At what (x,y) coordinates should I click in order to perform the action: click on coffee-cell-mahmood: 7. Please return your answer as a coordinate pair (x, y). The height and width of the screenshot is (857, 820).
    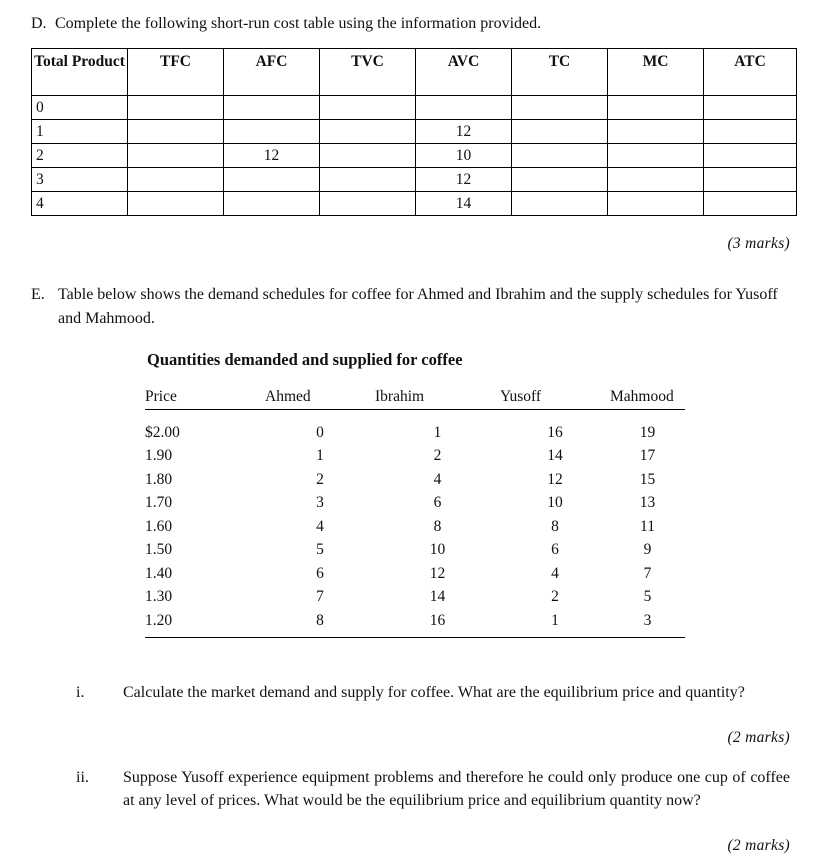
    Looking at the image, I should click on (647, 573).